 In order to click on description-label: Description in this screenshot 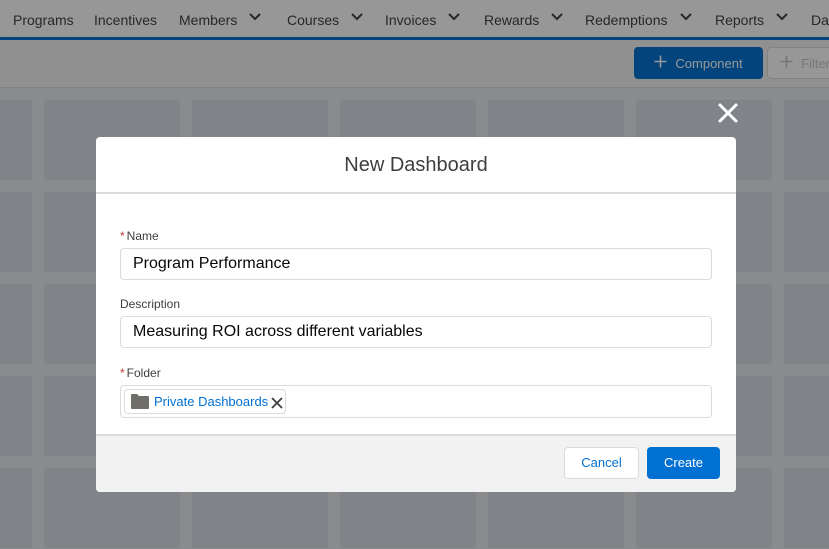, I will do `click(150, 304)`.